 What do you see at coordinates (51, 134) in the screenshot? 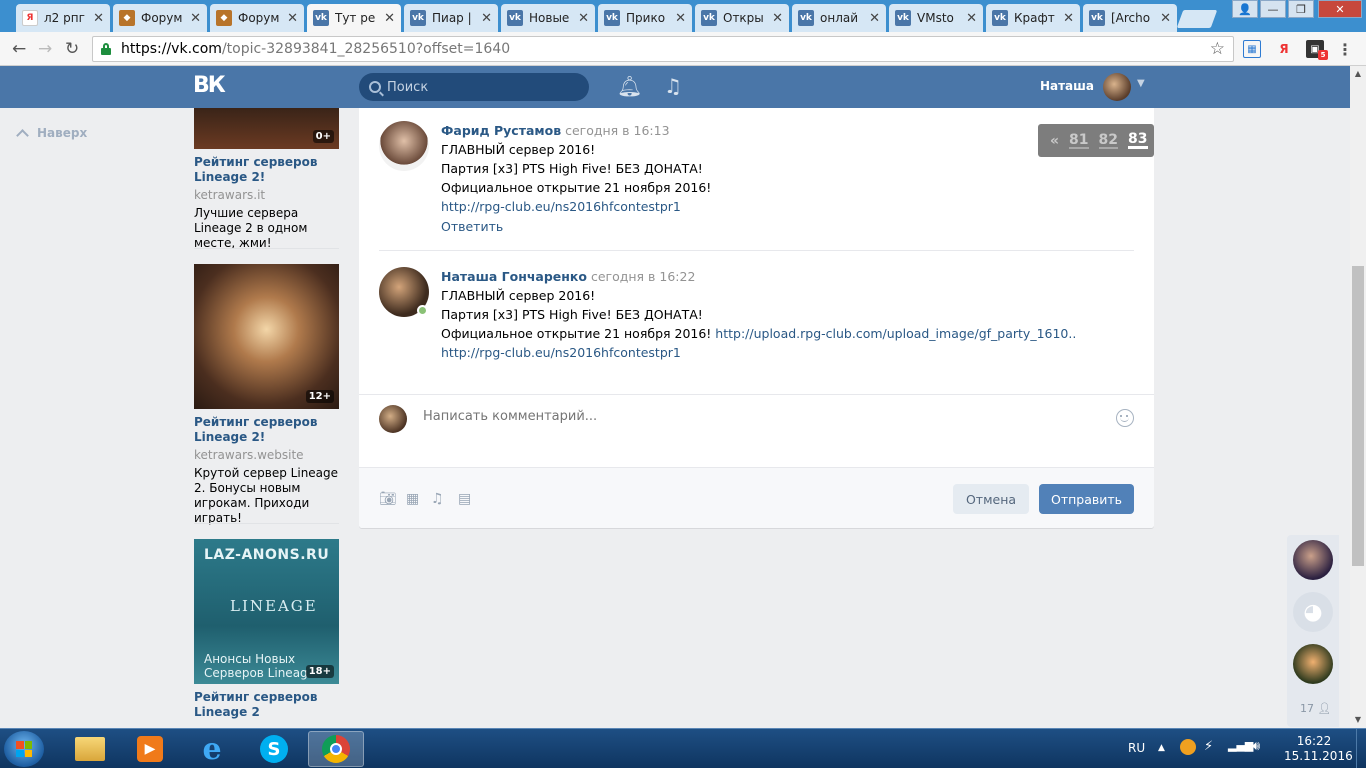
I see `scroll-to-top-button: Наверх` at bounding box center [51, 134].